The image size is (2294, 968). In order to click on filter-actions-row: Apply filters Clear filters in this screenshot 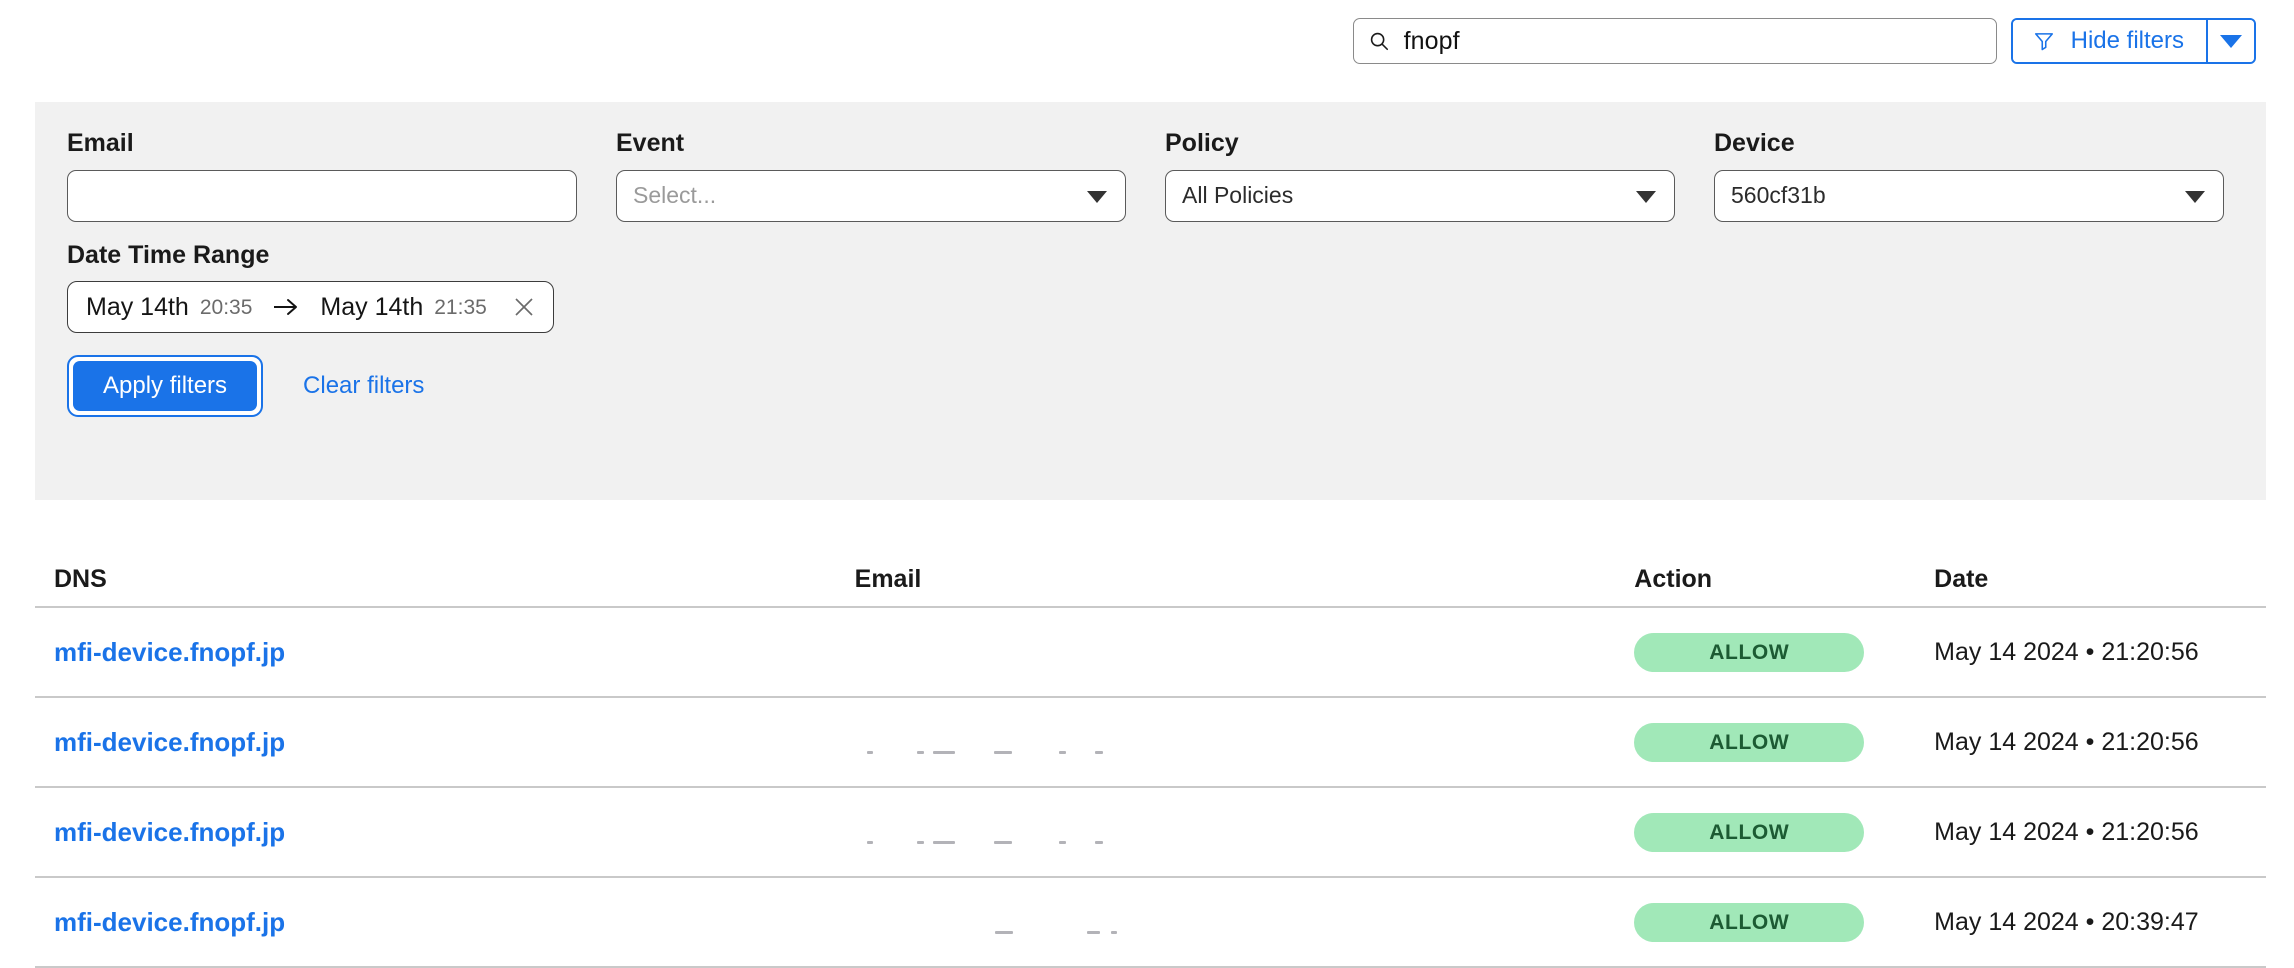, I will do `click(1150, 386)`.